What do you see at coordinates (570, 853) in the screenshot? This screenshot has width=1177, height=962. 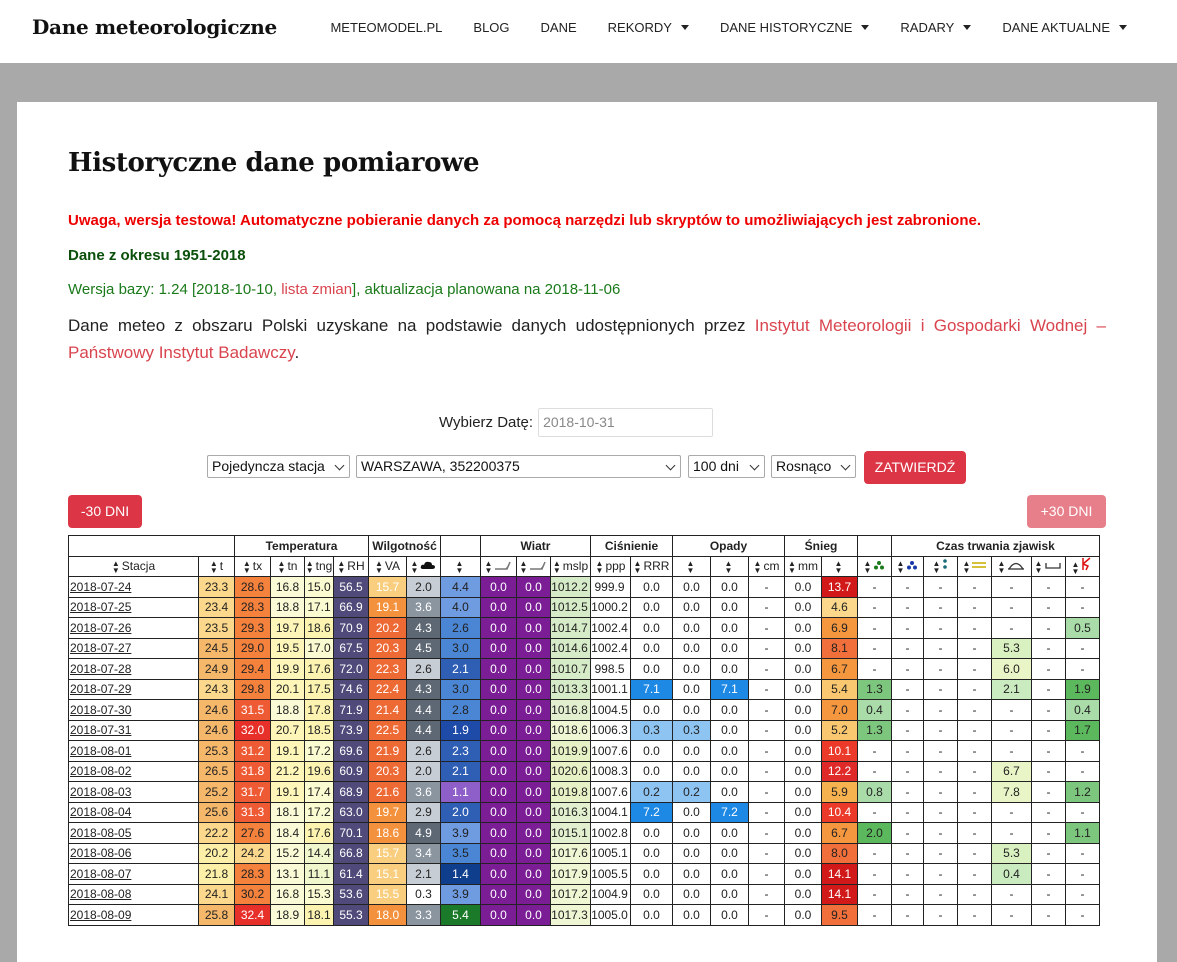 I see `table-cell: 1017.6` at bounding box center [570, 853].